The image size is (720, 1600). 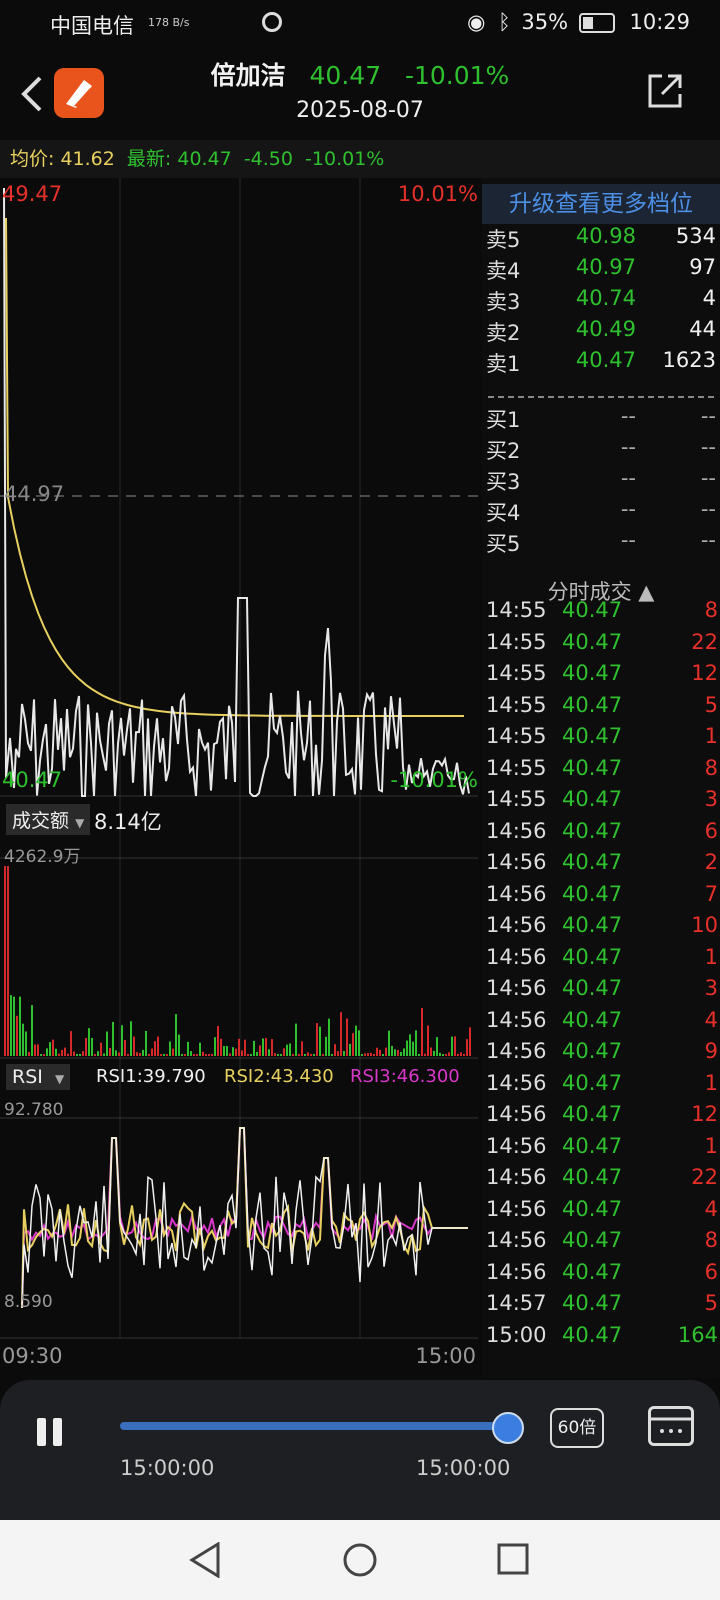 I want to click on pause-icon, so click(x=51, y=1434).